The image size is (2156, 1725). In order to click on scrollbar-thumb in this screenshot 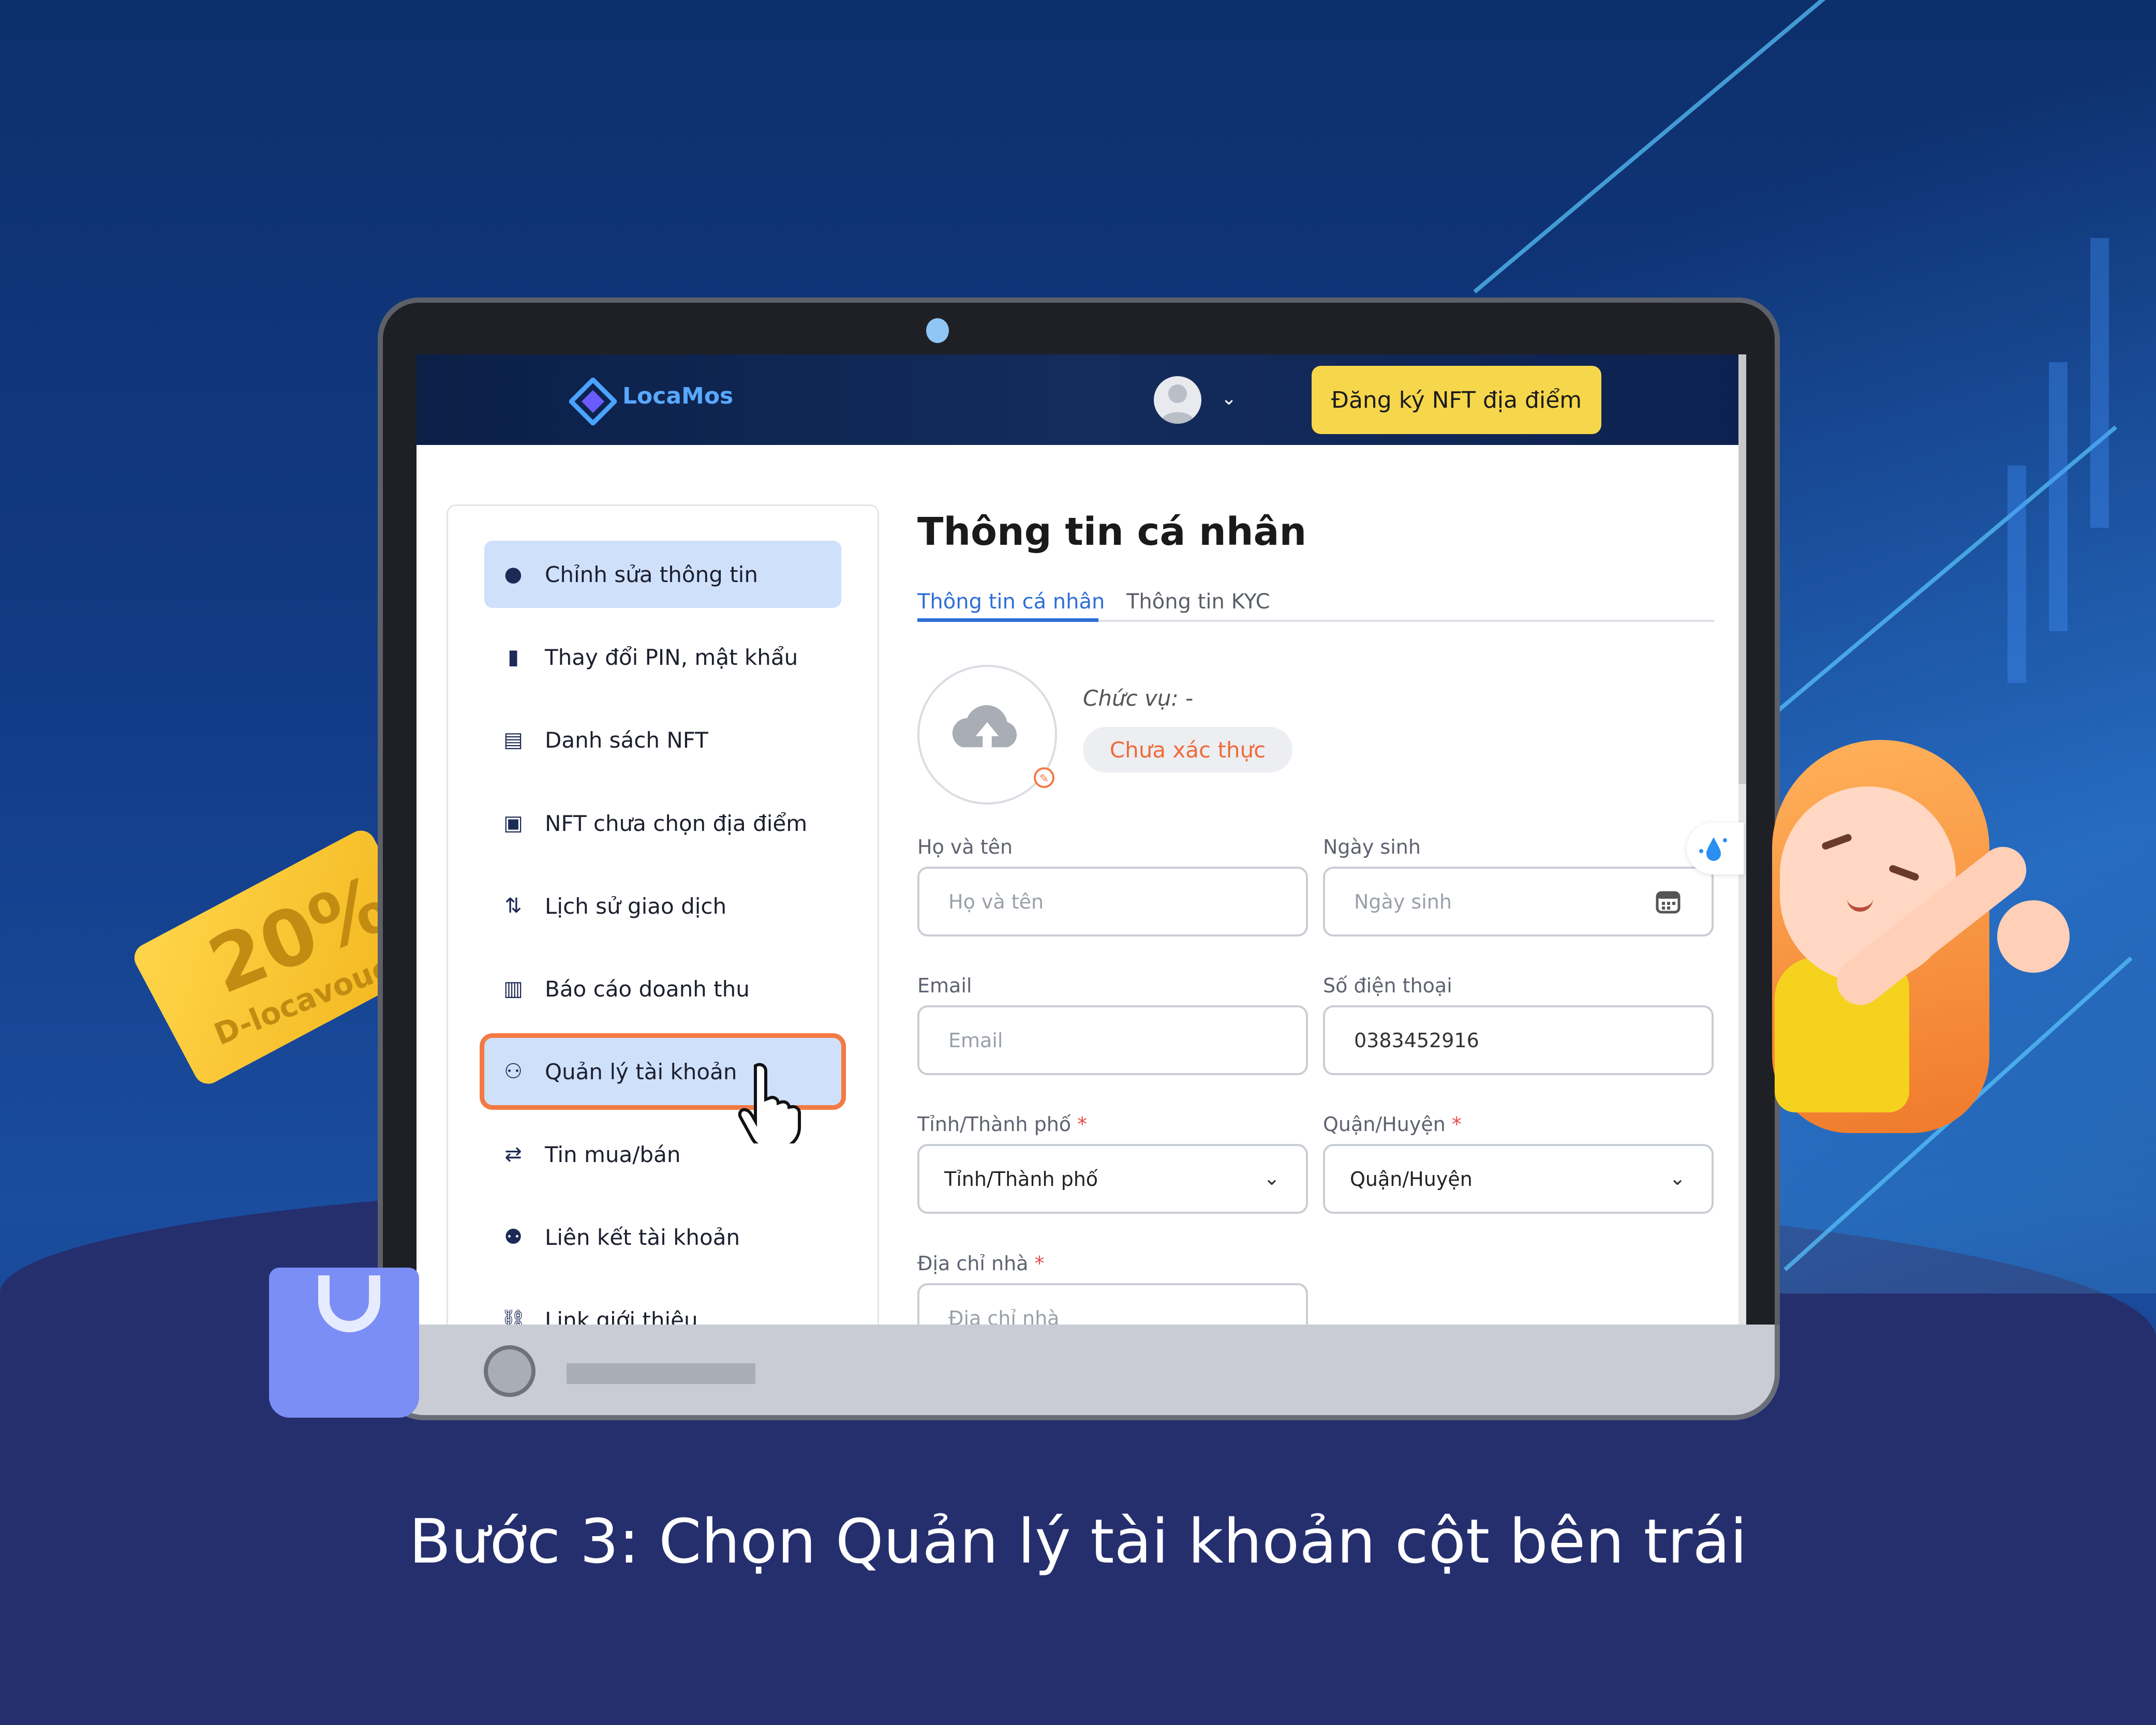, I will do `click(1742, 569)`.